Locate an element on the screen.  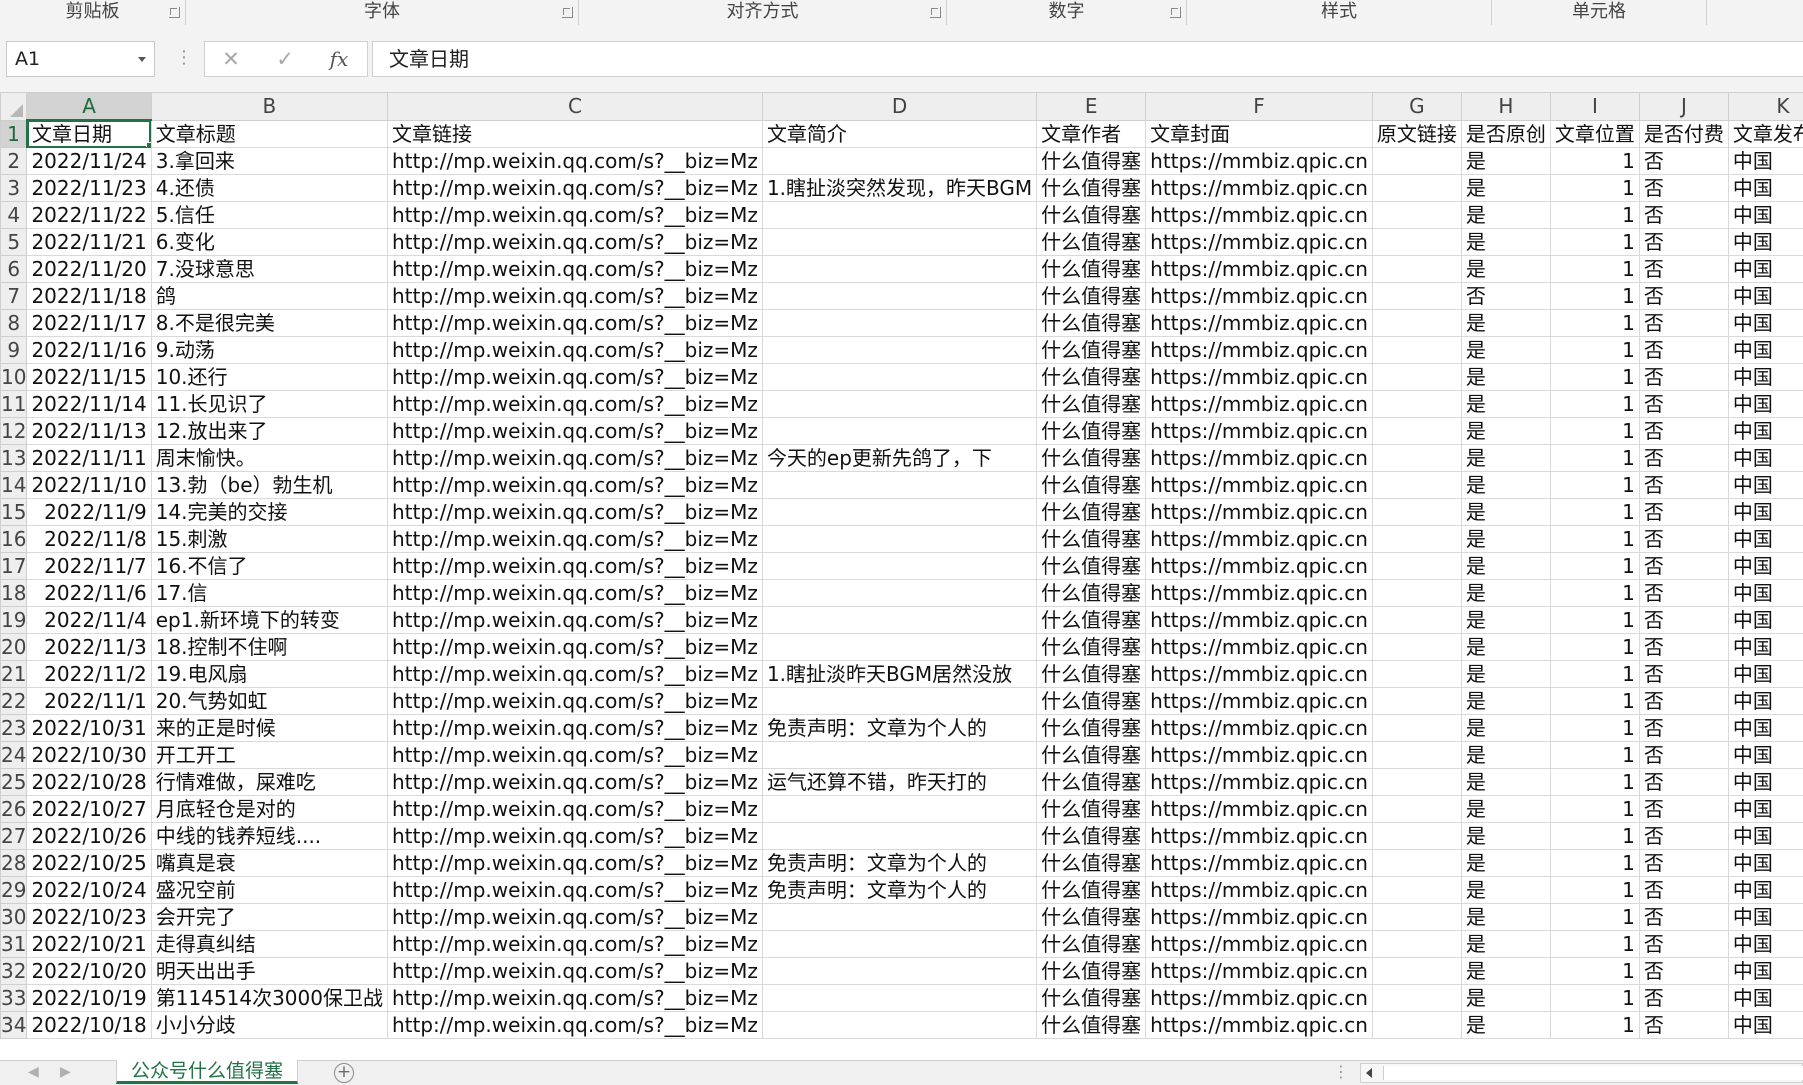
cell: 文章标题 is located at coordinates (269, 134).